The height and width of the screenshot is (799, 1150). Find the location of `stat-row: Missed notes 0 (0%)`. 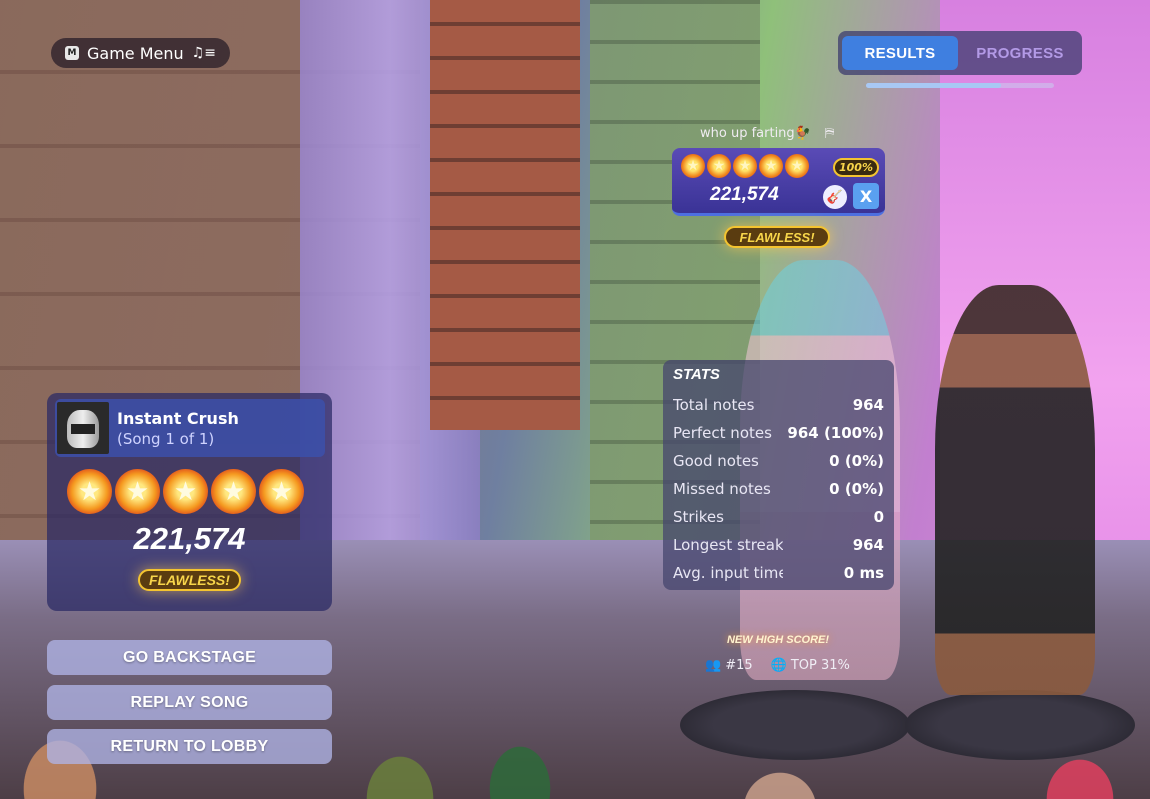

stat-row: Missed notes 0 (0%) is located at coordinates (778, 489).